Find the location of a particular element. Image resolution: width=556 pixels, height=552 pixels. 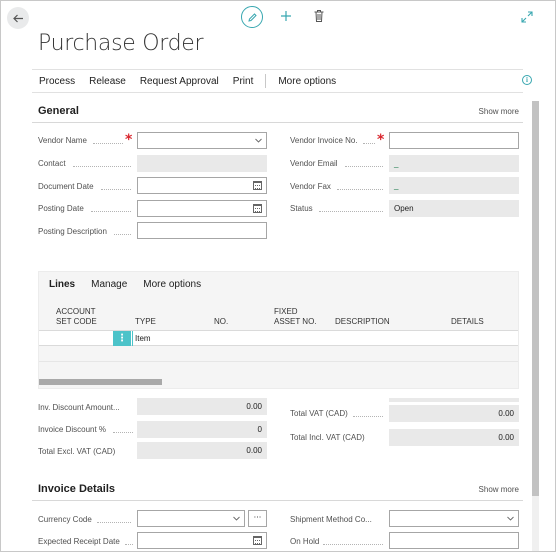

currency-code-lookup-button: ··· is located at coordinates (257, 518).